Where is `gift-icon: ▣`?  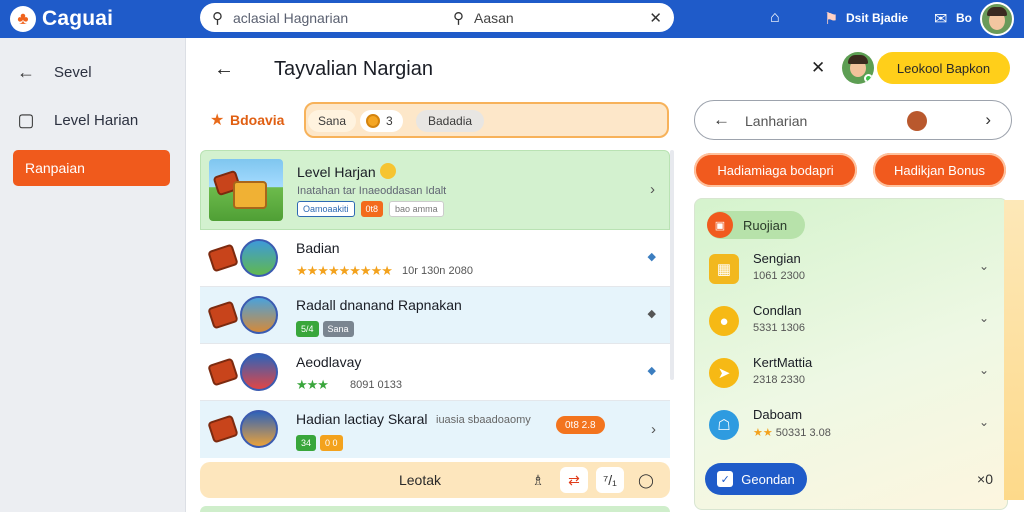 gift-icon: ▣ is located at coordinates (720, 225).